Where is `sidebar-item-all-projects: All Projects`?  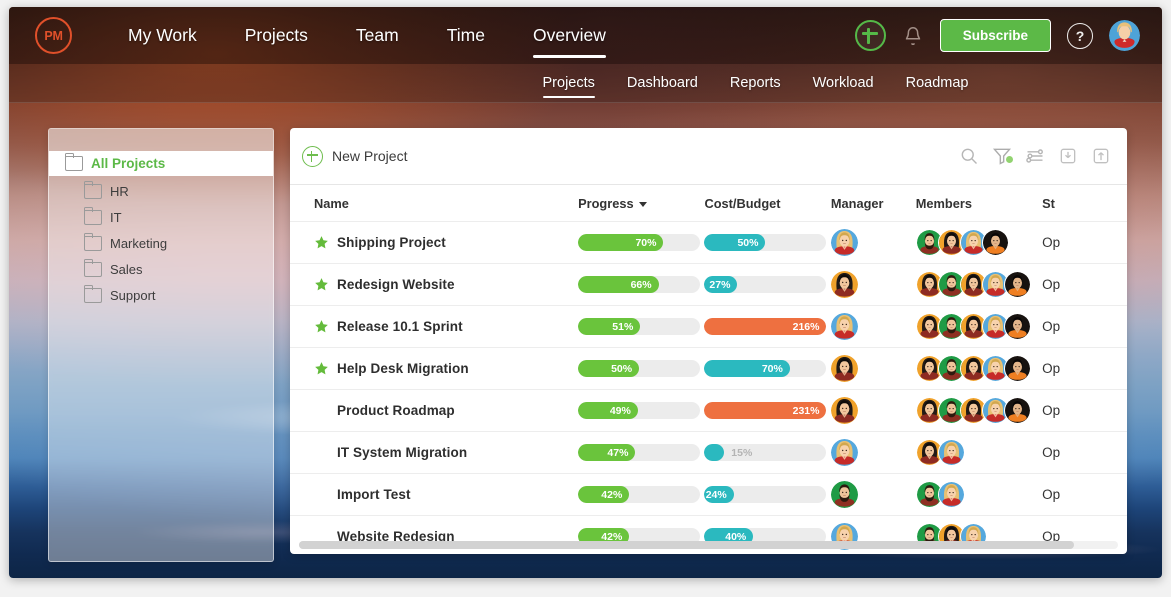
sidebar-item-all-projects: All Projects is located at coordinates (161, 163).